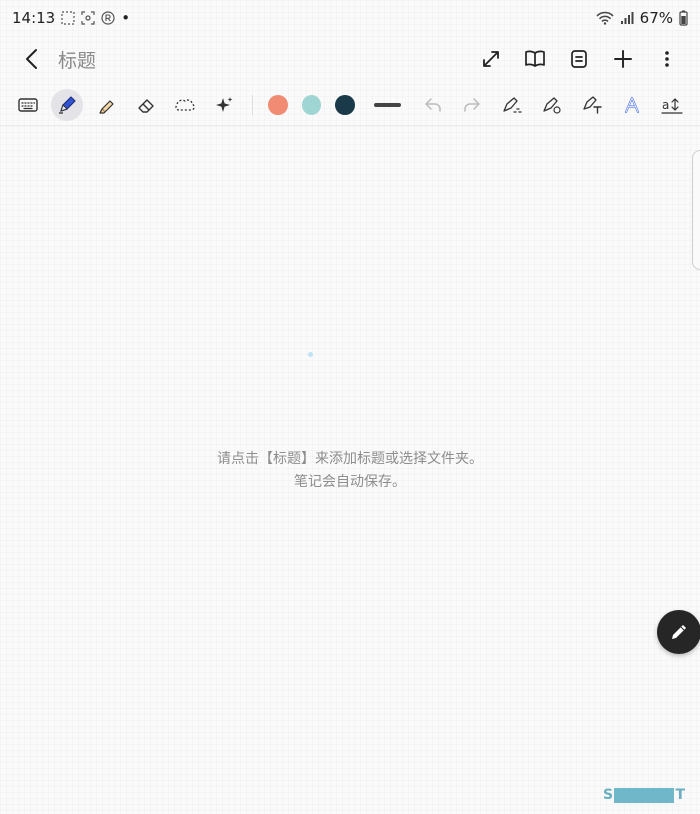  I want to click on battery-percent: 67%, so click(656, 18).